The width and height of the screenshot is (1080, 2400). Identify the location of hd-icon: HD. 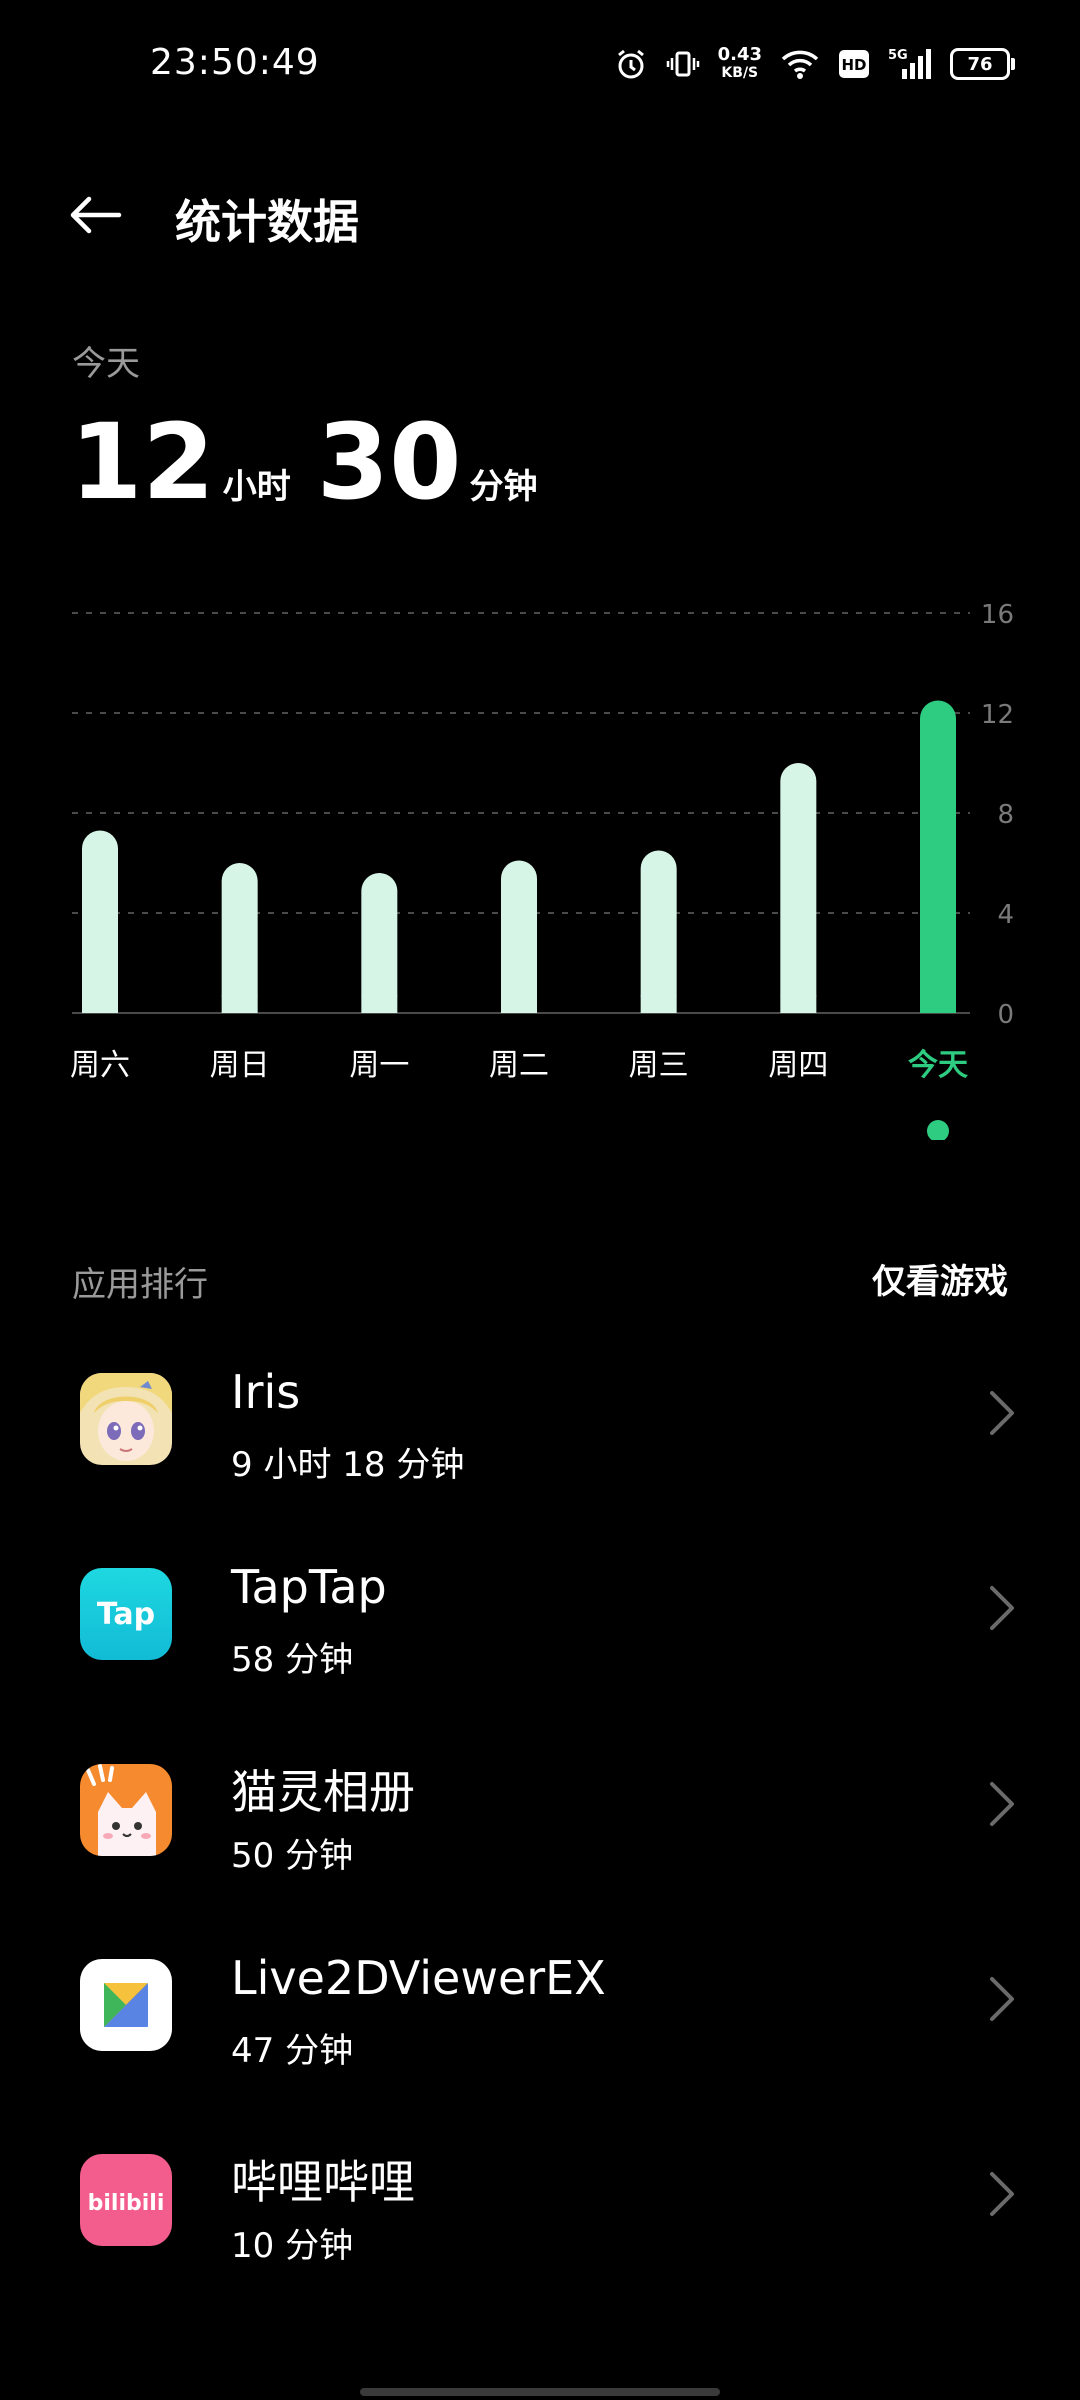
(854, 64).